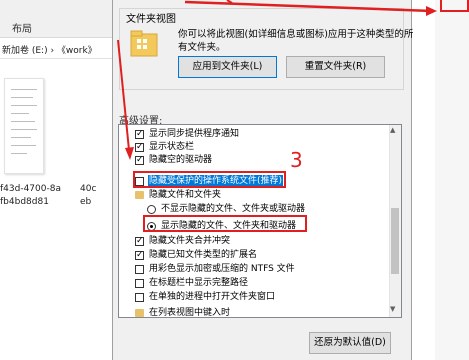  What do you see at coordinates (454, 6) in the screenshot?
I see `annotation-box` at bounding box center [454, 6].